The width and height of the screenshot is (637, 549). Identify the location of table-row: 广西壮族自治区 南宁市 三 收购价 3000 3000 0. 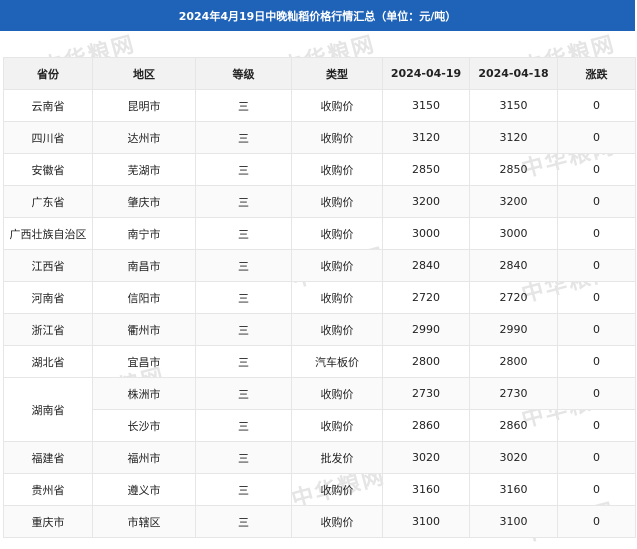
(319, 233).